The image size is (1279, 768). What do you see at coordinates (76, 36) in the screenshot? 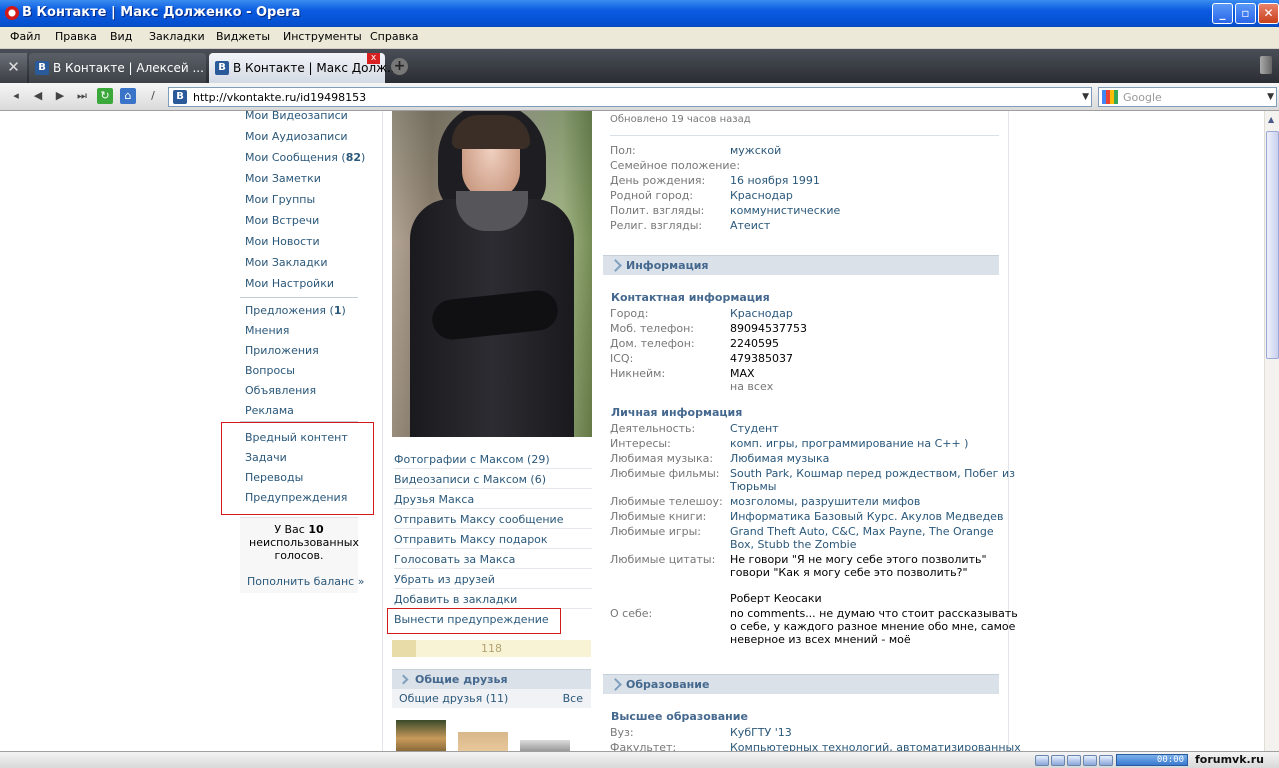
I see `menu-edit: Правка` at bounding box center [76, 36].